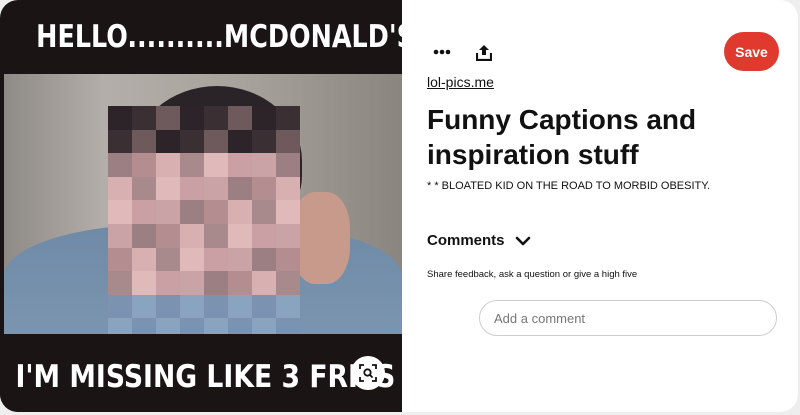 This screenshot has height=415, width=800. What do you see at coordinates (197, 373) in the screenshot?
I see `meme-bottom-caption: I'M MISSING LIKE 3 FRIES` at bounding box center [197, 373].